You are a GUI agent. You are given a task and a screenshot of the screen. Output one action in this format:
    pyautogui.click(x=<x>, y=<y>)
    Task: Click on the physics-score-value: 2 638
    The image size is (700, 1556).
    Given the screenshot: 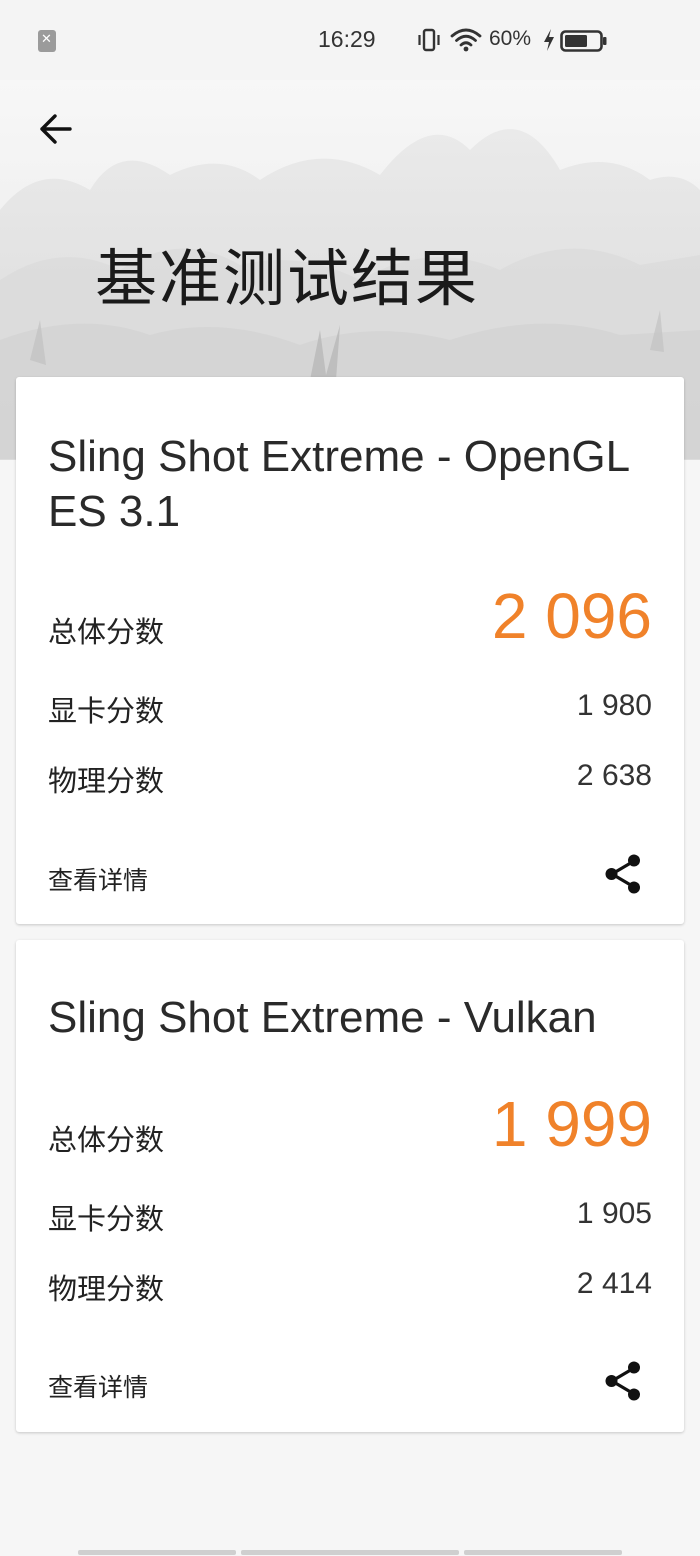 What is the action you would take?
    pyautogui.click(x=614, y=775)
    